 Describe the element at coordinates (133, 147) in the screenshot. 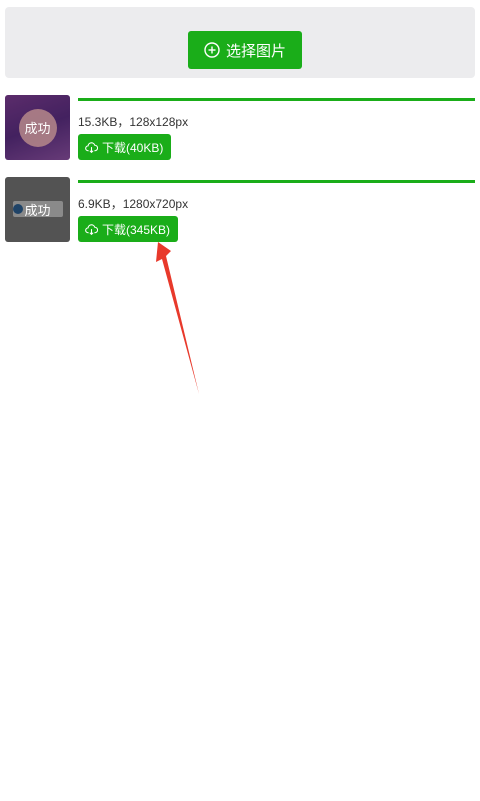

I see `download-label: 下载(40KB)` at that location.